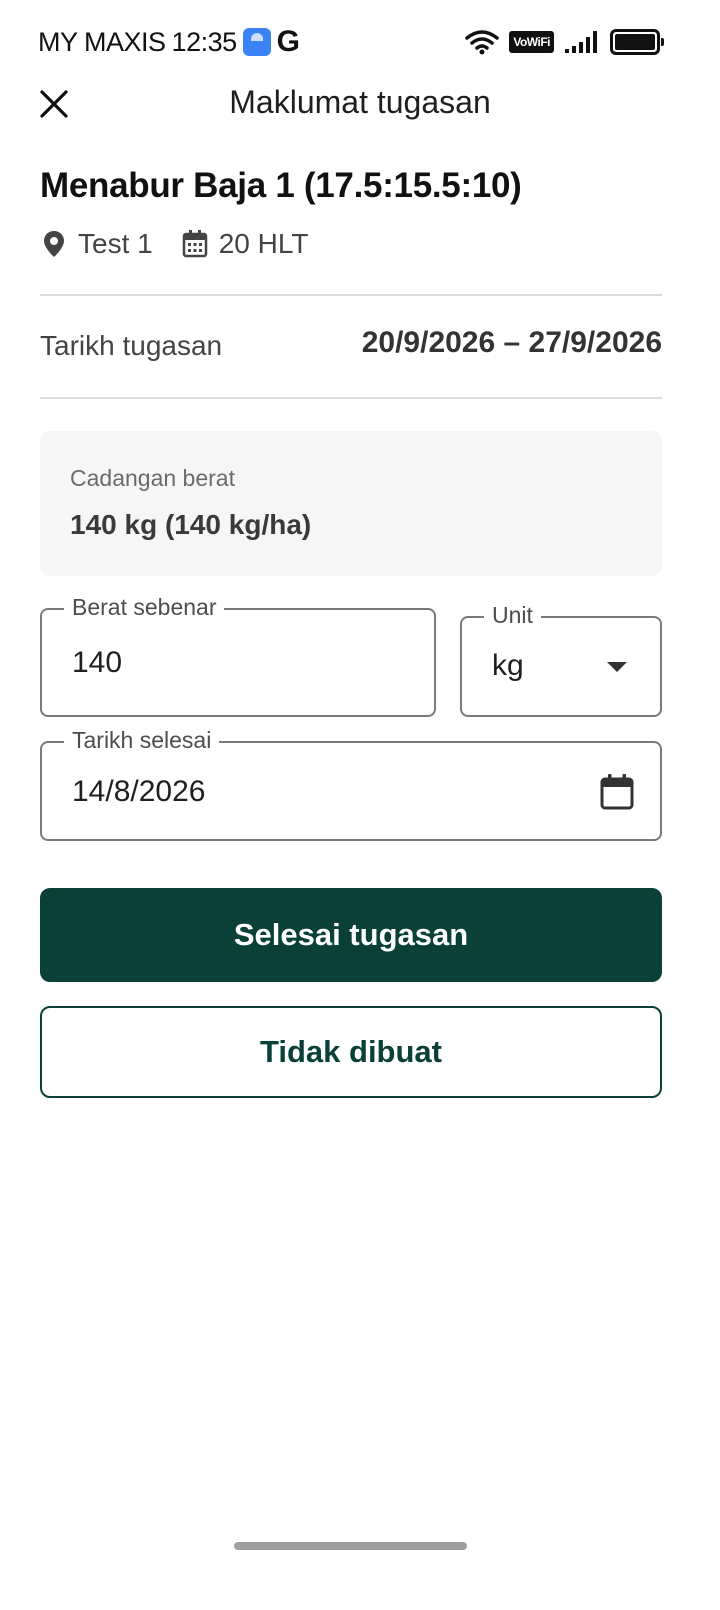  I want to click on complete-task-button: Selesai tugasan, so click(351, 935).